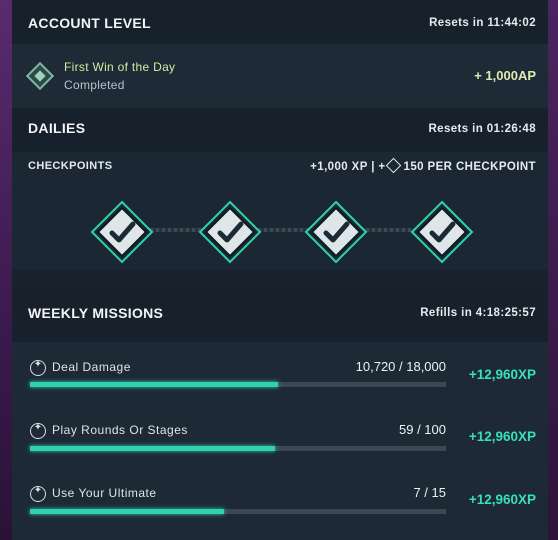 The height and width of the screenshot is (540, 558). What do you see at coordinates (505, 75) in the screenshot?
I see `first-win-reward: + 1,000AP` at bounding box center [505, 75].